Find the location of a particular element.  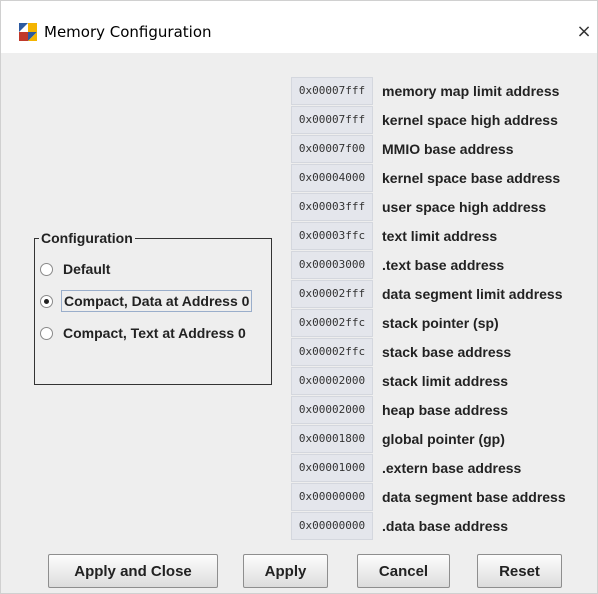

memory-row: 0x00007fff kernel space high address is located at coordinates (441, 120).